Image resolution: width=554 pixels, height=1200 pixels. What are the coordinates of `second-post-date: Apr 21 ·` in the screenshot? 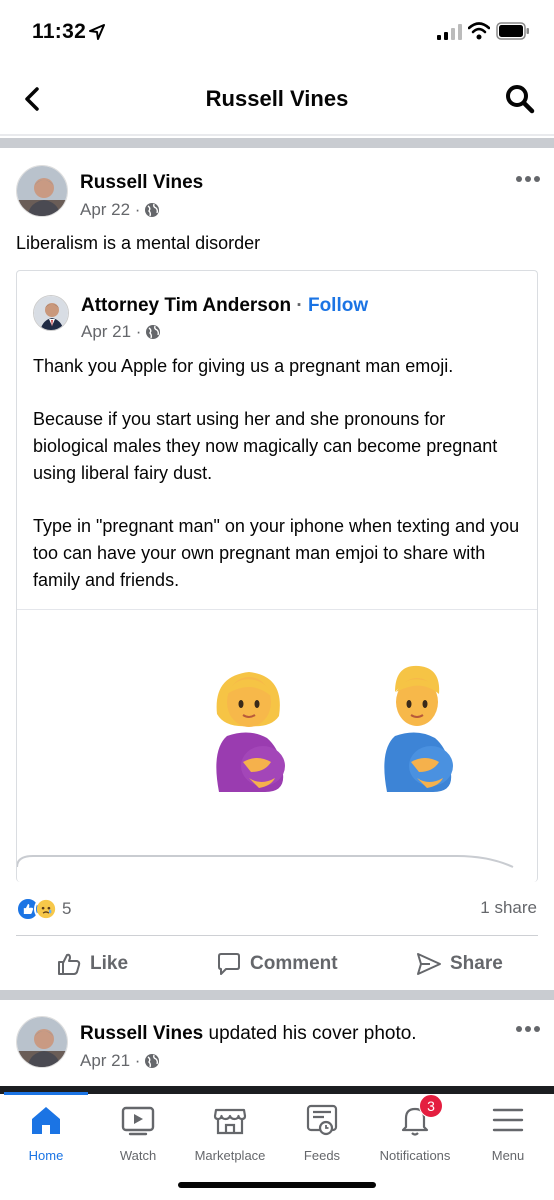 It's located at (110, 1060).